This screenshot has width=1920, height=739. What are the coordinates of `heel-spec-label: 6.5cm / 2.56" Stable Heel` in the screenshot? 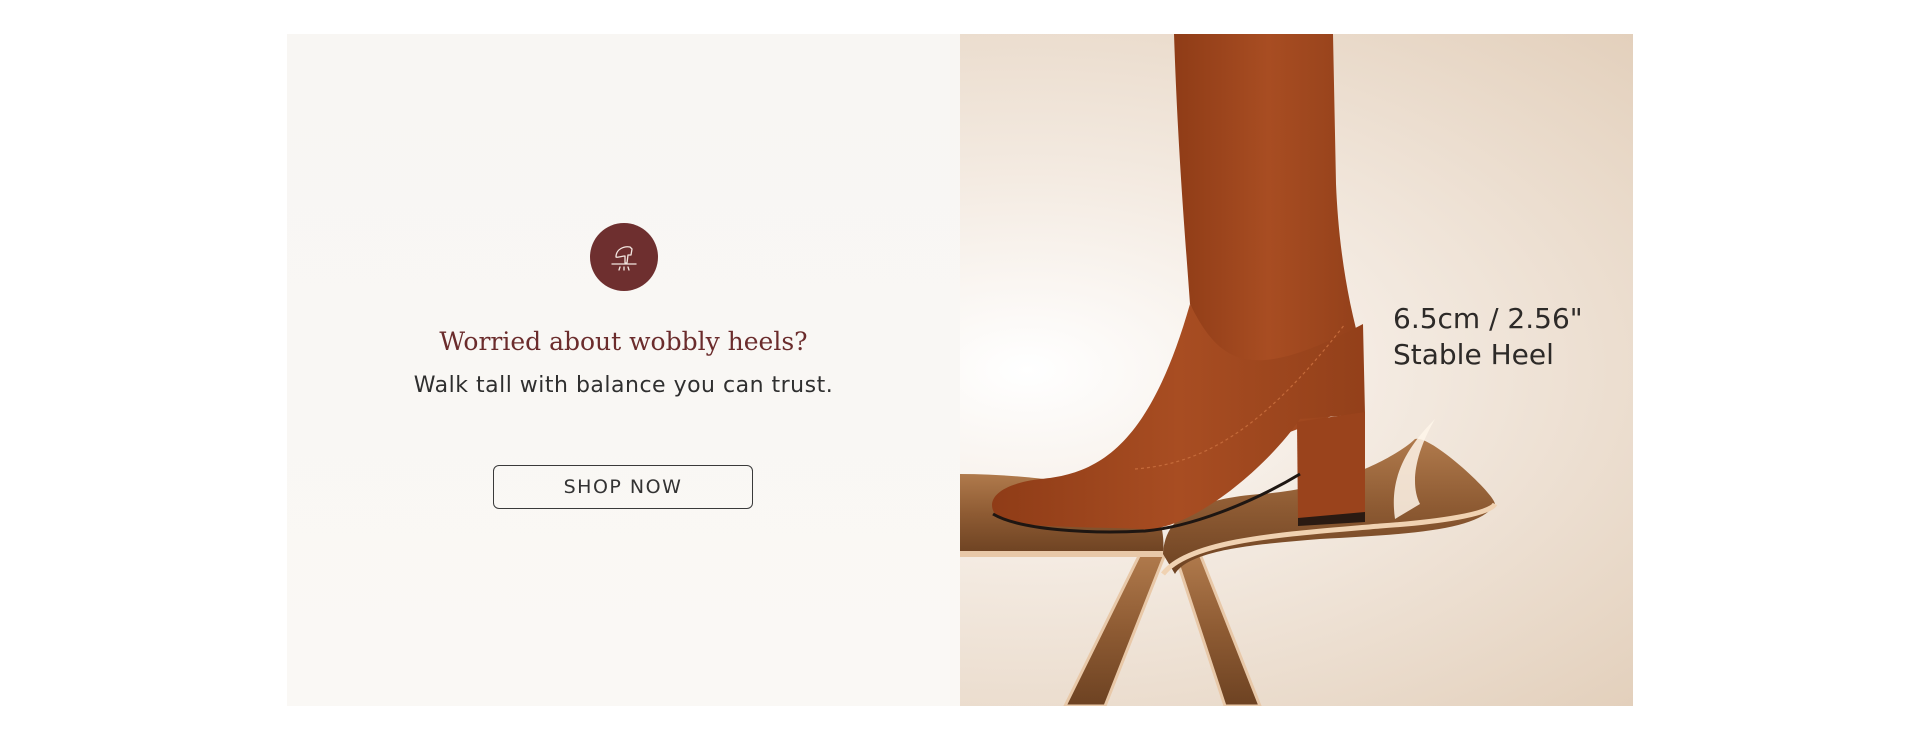 It's located at (1488, 337).